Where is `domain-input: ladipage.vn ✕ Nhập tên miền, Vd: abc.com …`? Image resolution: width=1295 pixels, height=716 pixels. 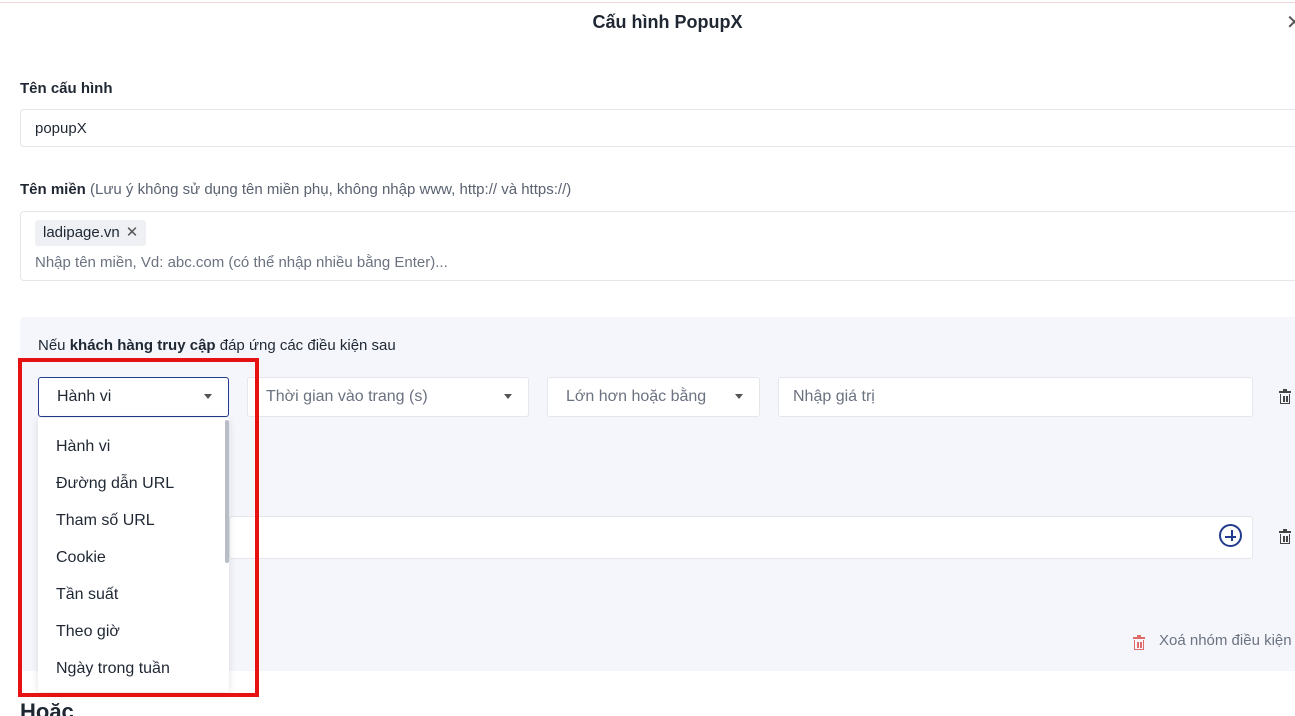 domain-input: ladipage.vn ✕ Nhập tên miền, Vd: abc.com … is located at coordinates (657, 246).